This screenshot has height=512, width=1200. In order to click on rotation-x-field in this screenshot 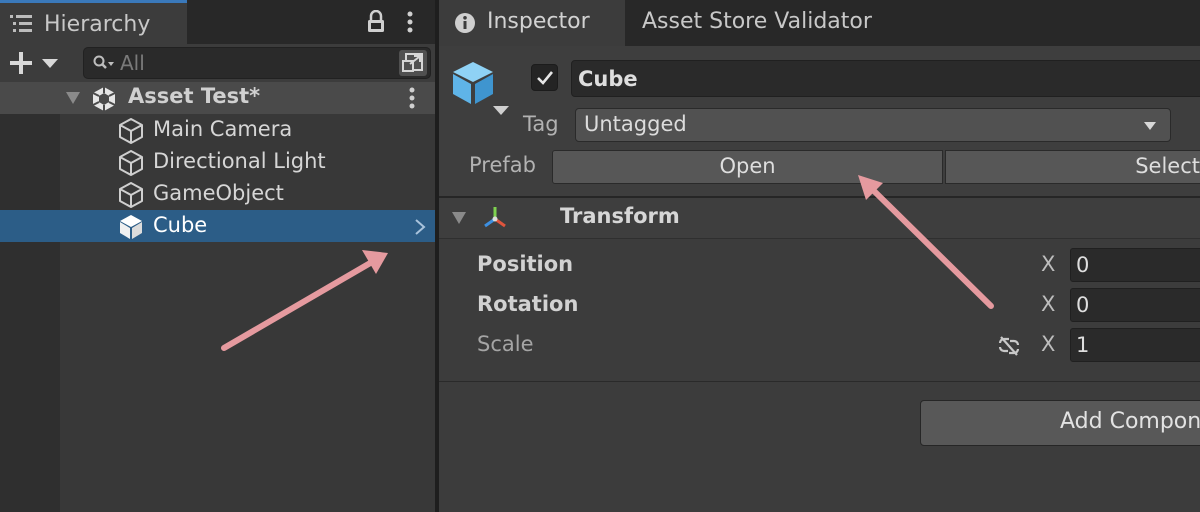, I will do `click(1135, 305)`.